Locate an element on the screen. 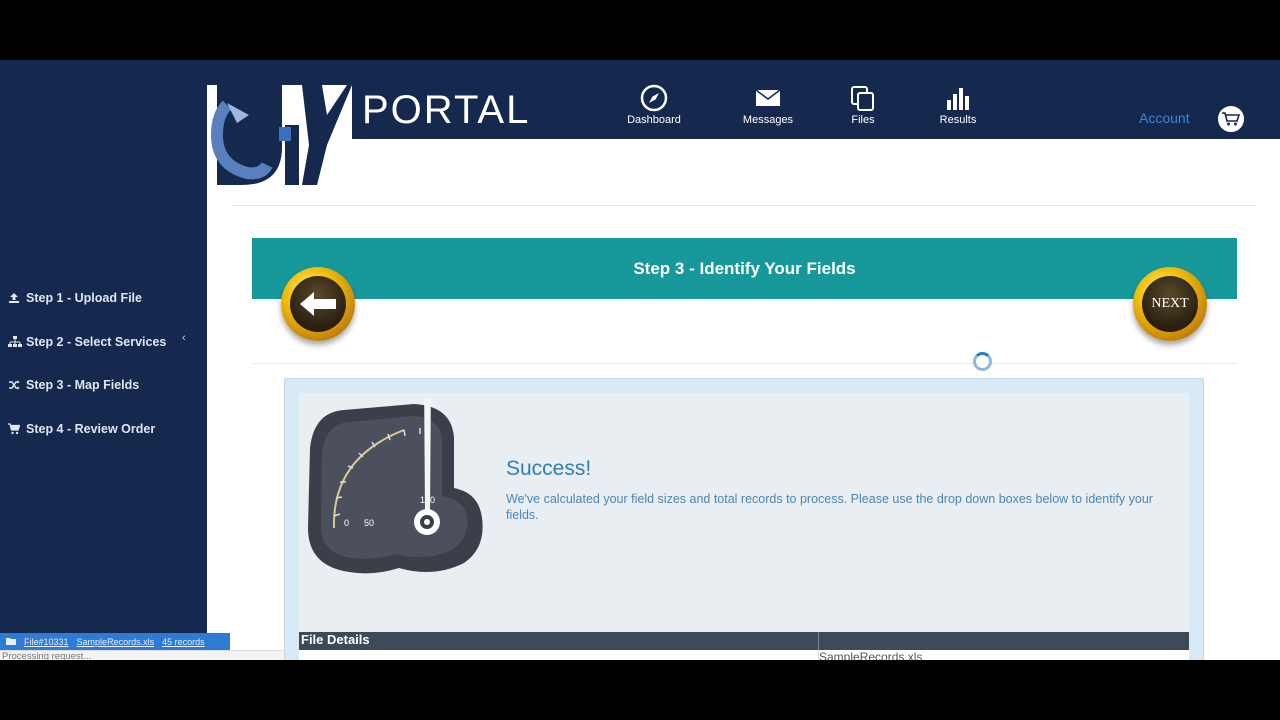 Image resolution: width=1280 pixels, height=720 pixels. step-title: Step 3 - Identify Your Fields is located at coordinates (744, 268).